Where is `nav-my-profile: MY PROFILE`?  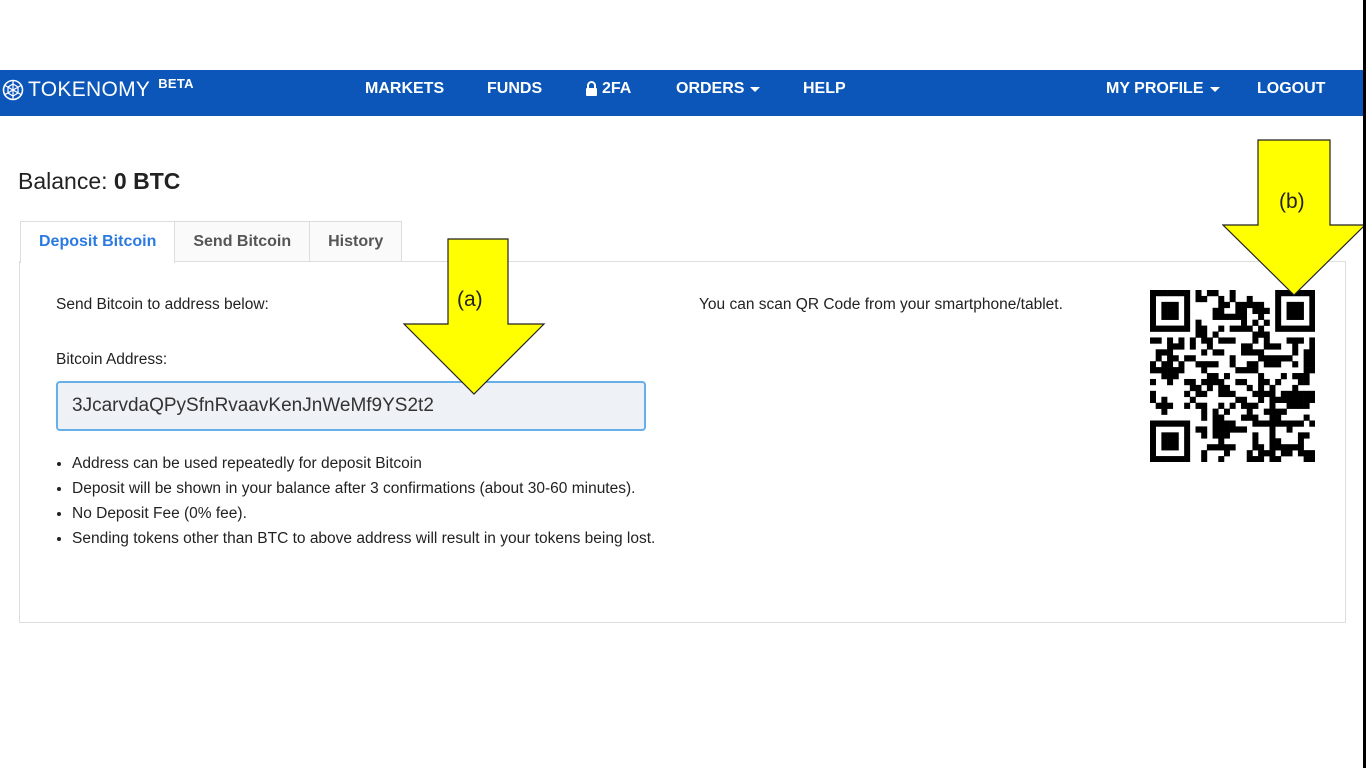
nav-my-profile: MY PROFILE is located at coordinates (1163, 89).